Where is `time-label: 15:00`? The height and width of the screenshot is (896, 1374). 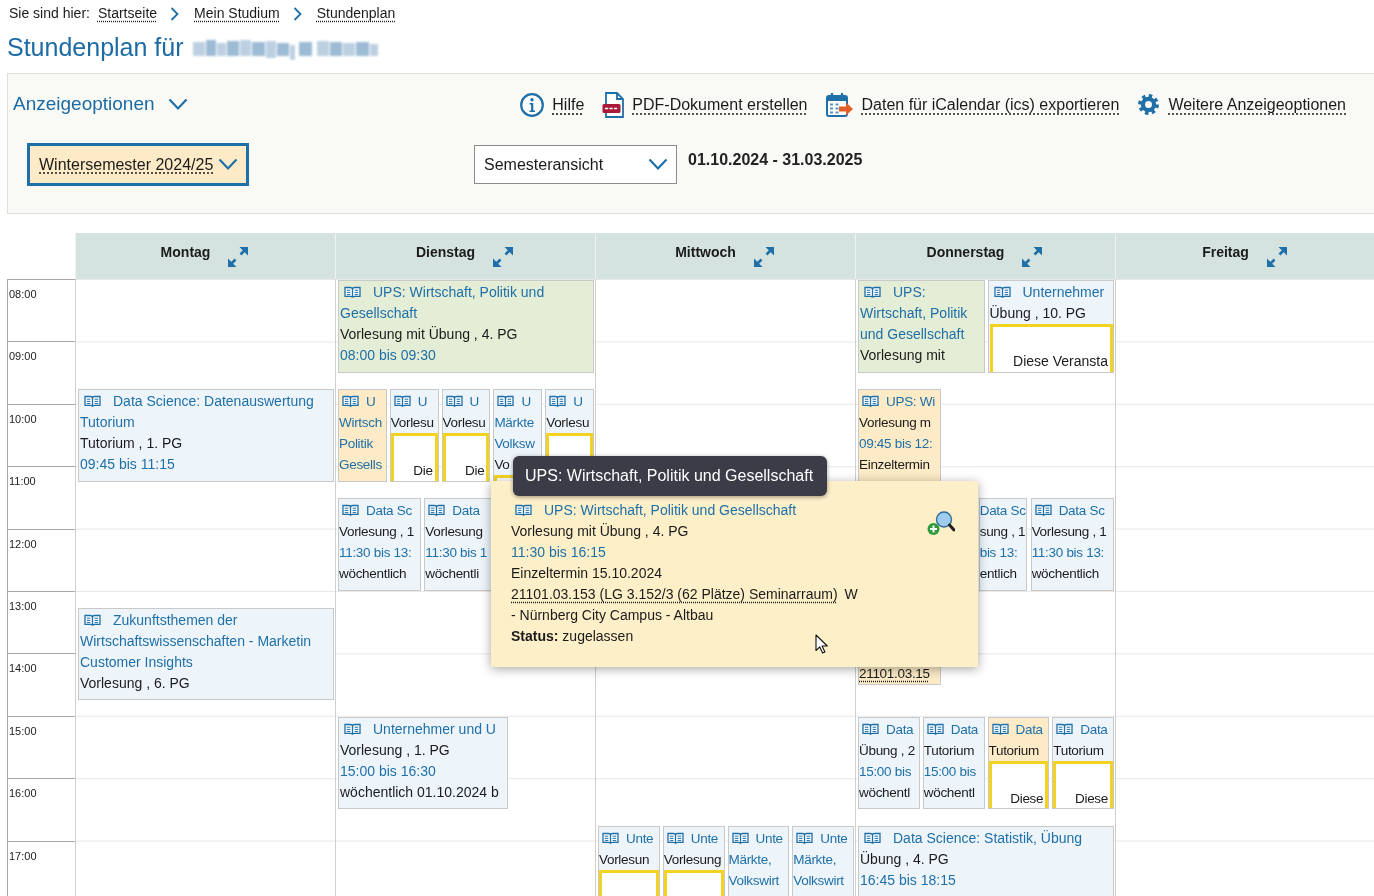 time-label: 15:00 is located at coordinates (41, 747).